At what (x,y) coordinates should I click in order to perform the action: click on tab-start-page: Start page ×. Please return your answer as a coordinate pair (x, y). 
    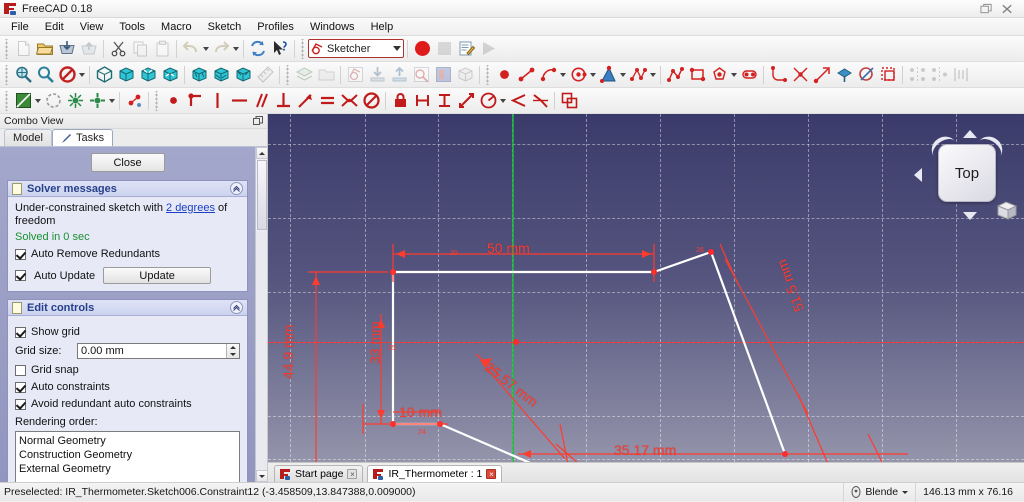
    Looking at the image, I should click on (319, 473).